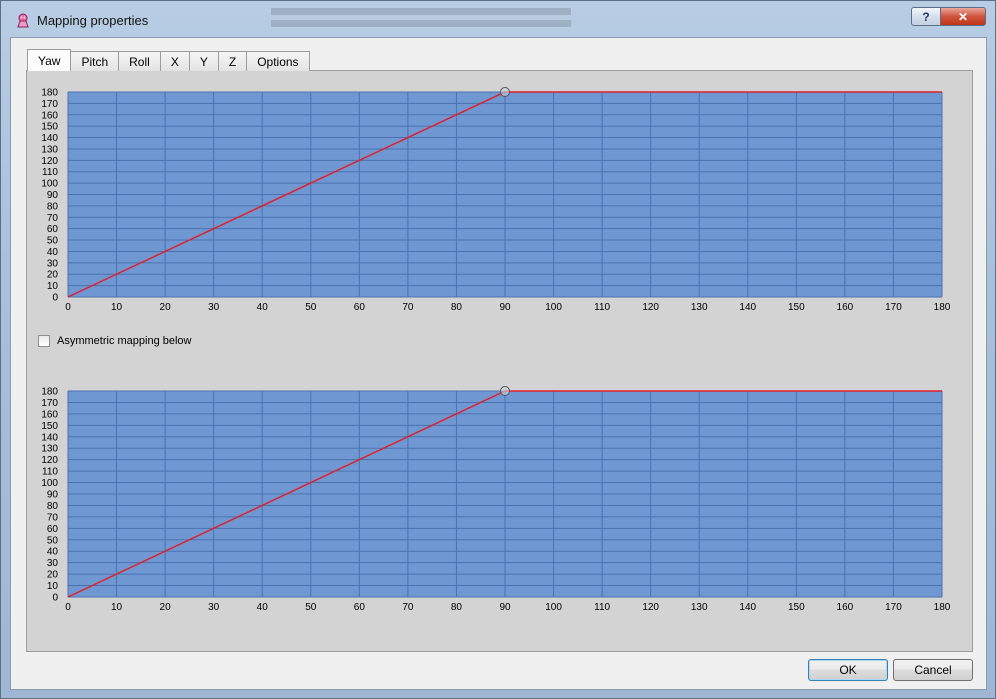 The image size is (996, 699). What do you see at coordinates (124, 341) in the screenshot?
I see `asymmetric-mapping-label: Asymmetric mapping below` at bounding box center [124, 341].